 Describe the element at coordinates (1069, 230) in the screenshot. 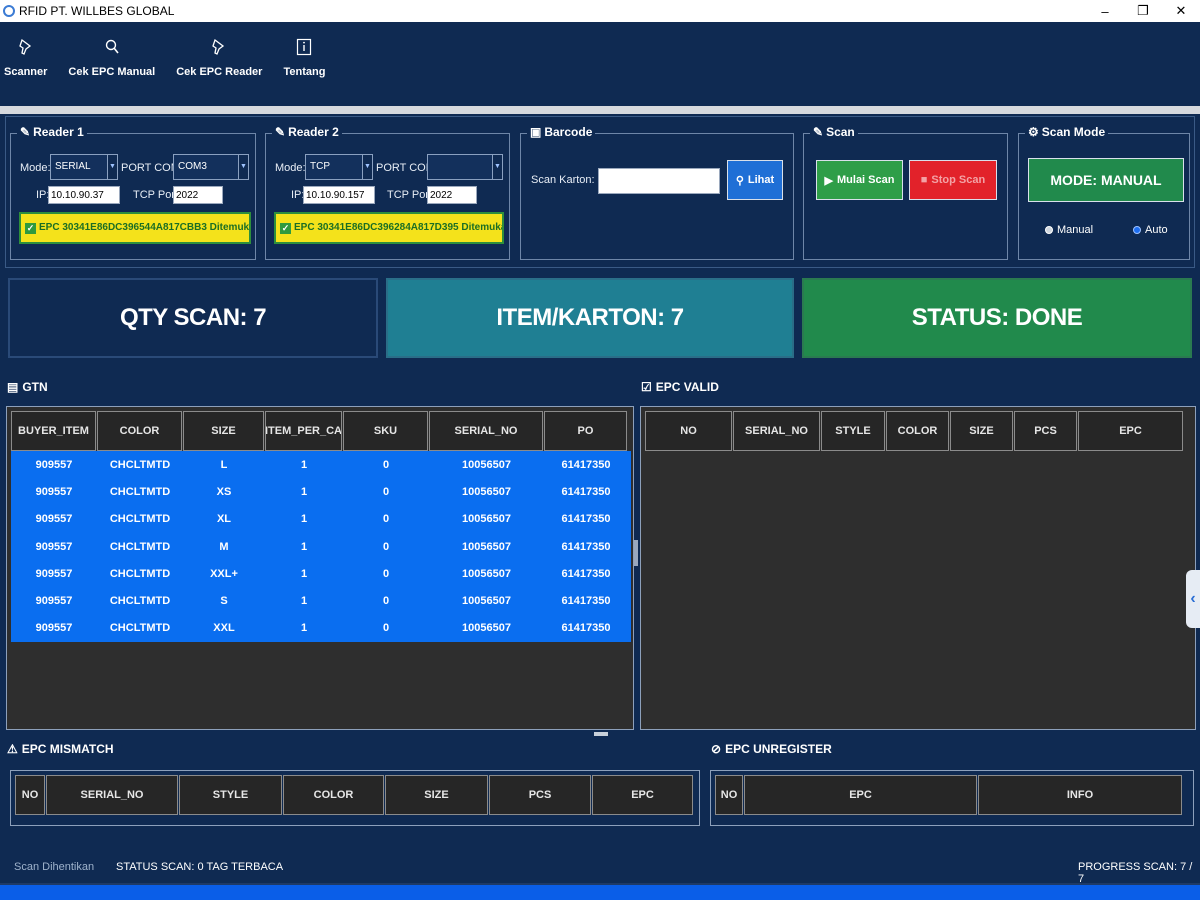

I see `manual-radio: Manual` at that location.